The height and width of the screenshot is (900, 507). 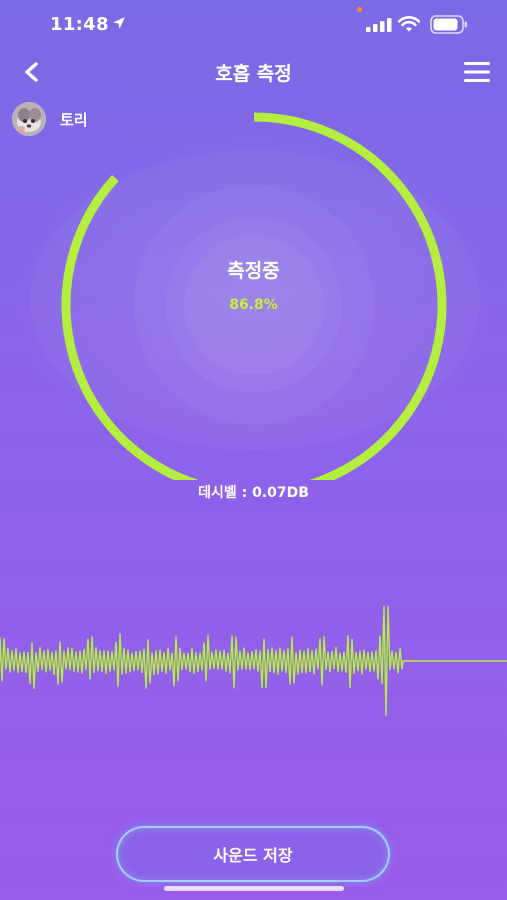 I want to click on measuring-status-label: 측정중, so click(x=253, y=271).